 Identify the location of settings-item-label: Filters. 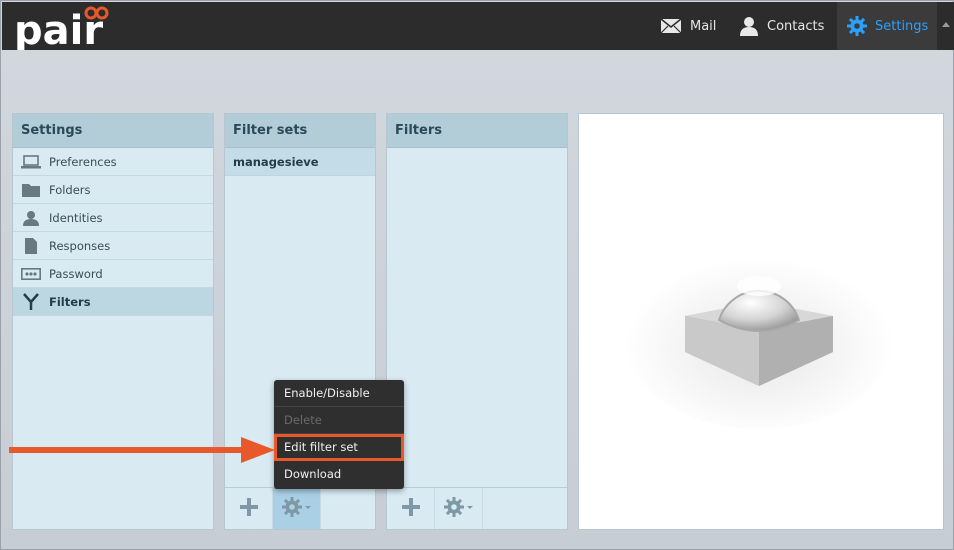
(70, 301).